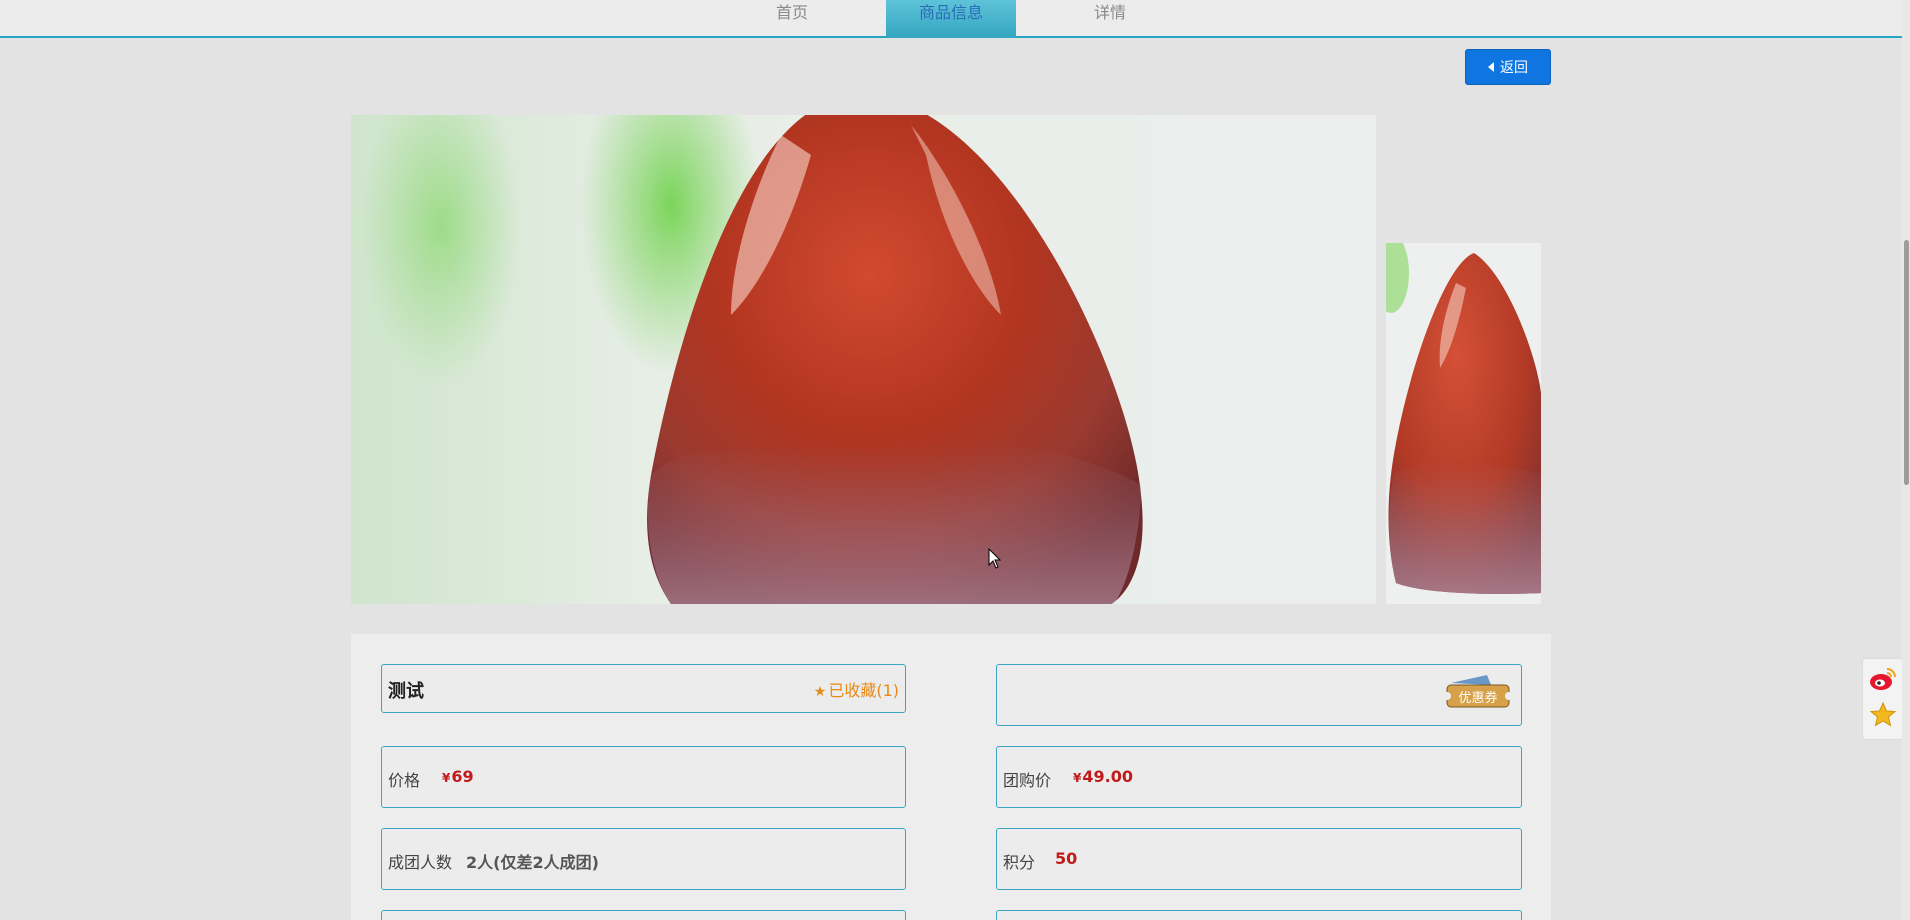 The image size is (1910, 920). I want to click on product-thumbnail, so click(1463, 423).